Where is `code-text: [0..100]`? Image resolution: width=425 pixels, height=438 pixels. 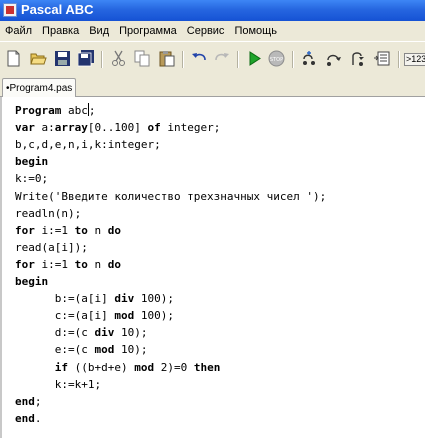 code-text: [0..100] is located at coordinates (117, 128).